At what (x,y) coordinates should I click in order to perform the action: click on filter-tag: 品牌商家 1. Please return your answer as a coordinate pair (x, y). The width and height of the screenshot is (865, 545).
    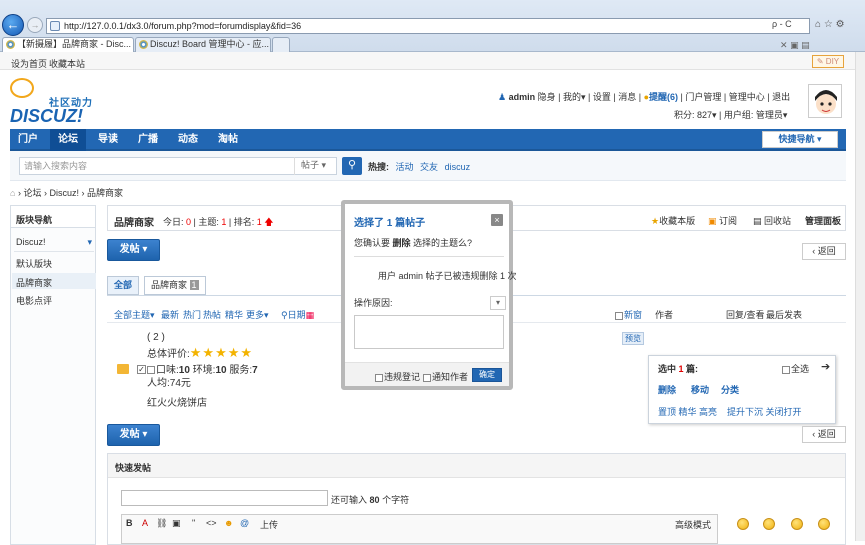
    Looking at the image, I should click on (175, 285).